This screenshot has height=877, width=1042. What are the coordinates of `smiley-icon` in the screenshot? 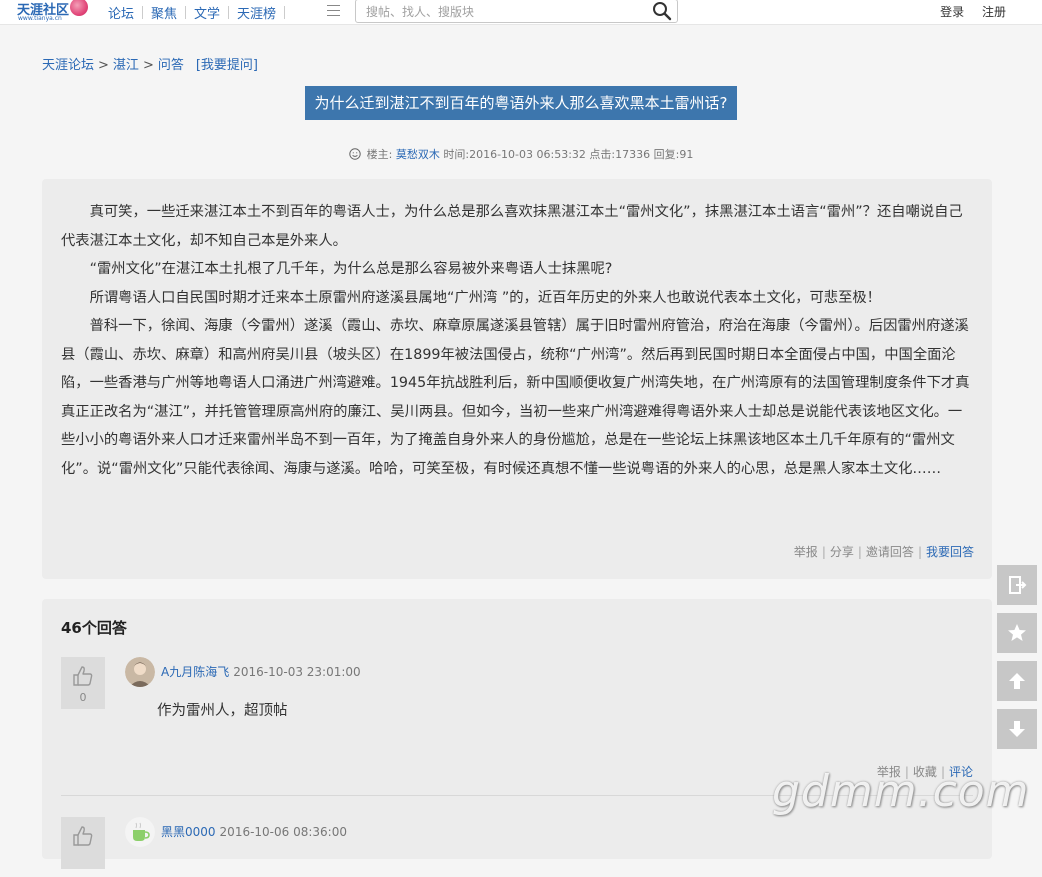 It's located at (354, 154).